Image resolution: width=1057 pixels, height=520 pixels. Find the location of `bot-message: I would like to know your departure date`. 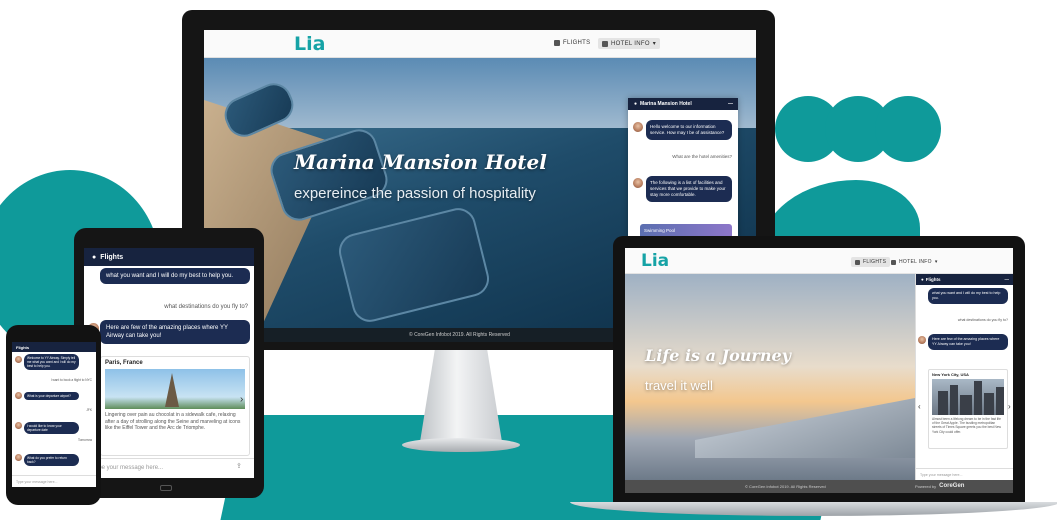

bot-message: I would like to know your departure date is located at coordinates (51, 428).